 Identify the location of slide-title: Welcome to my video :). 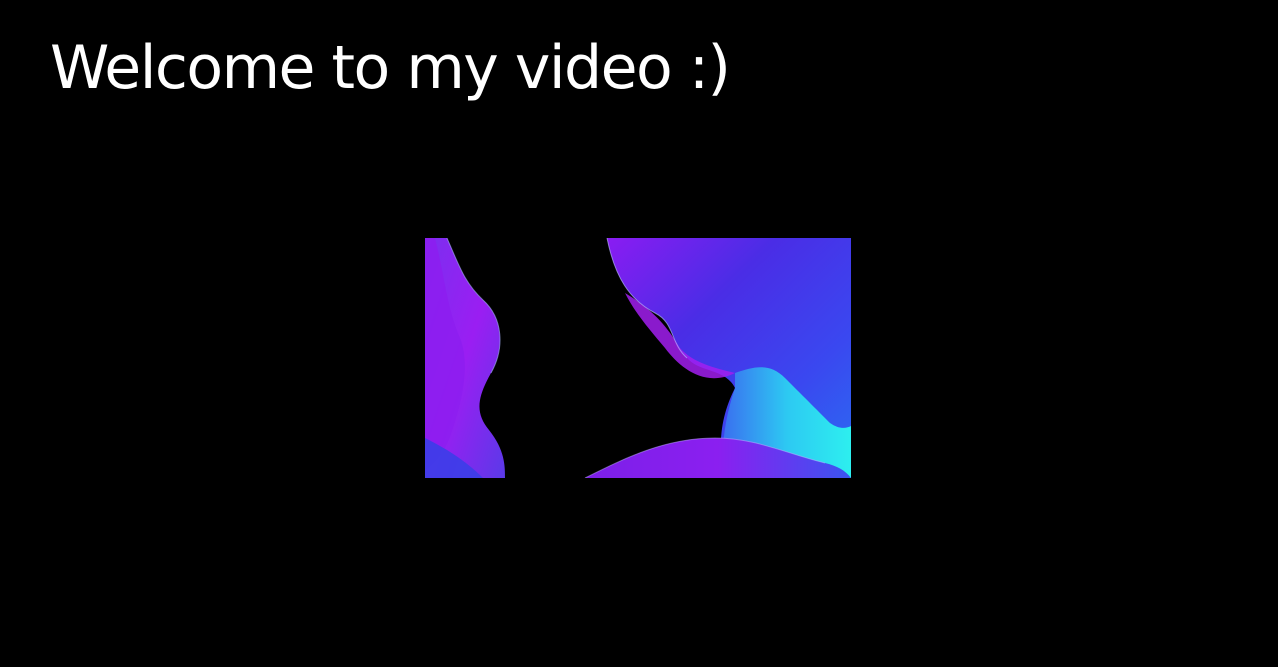
(390, 68).